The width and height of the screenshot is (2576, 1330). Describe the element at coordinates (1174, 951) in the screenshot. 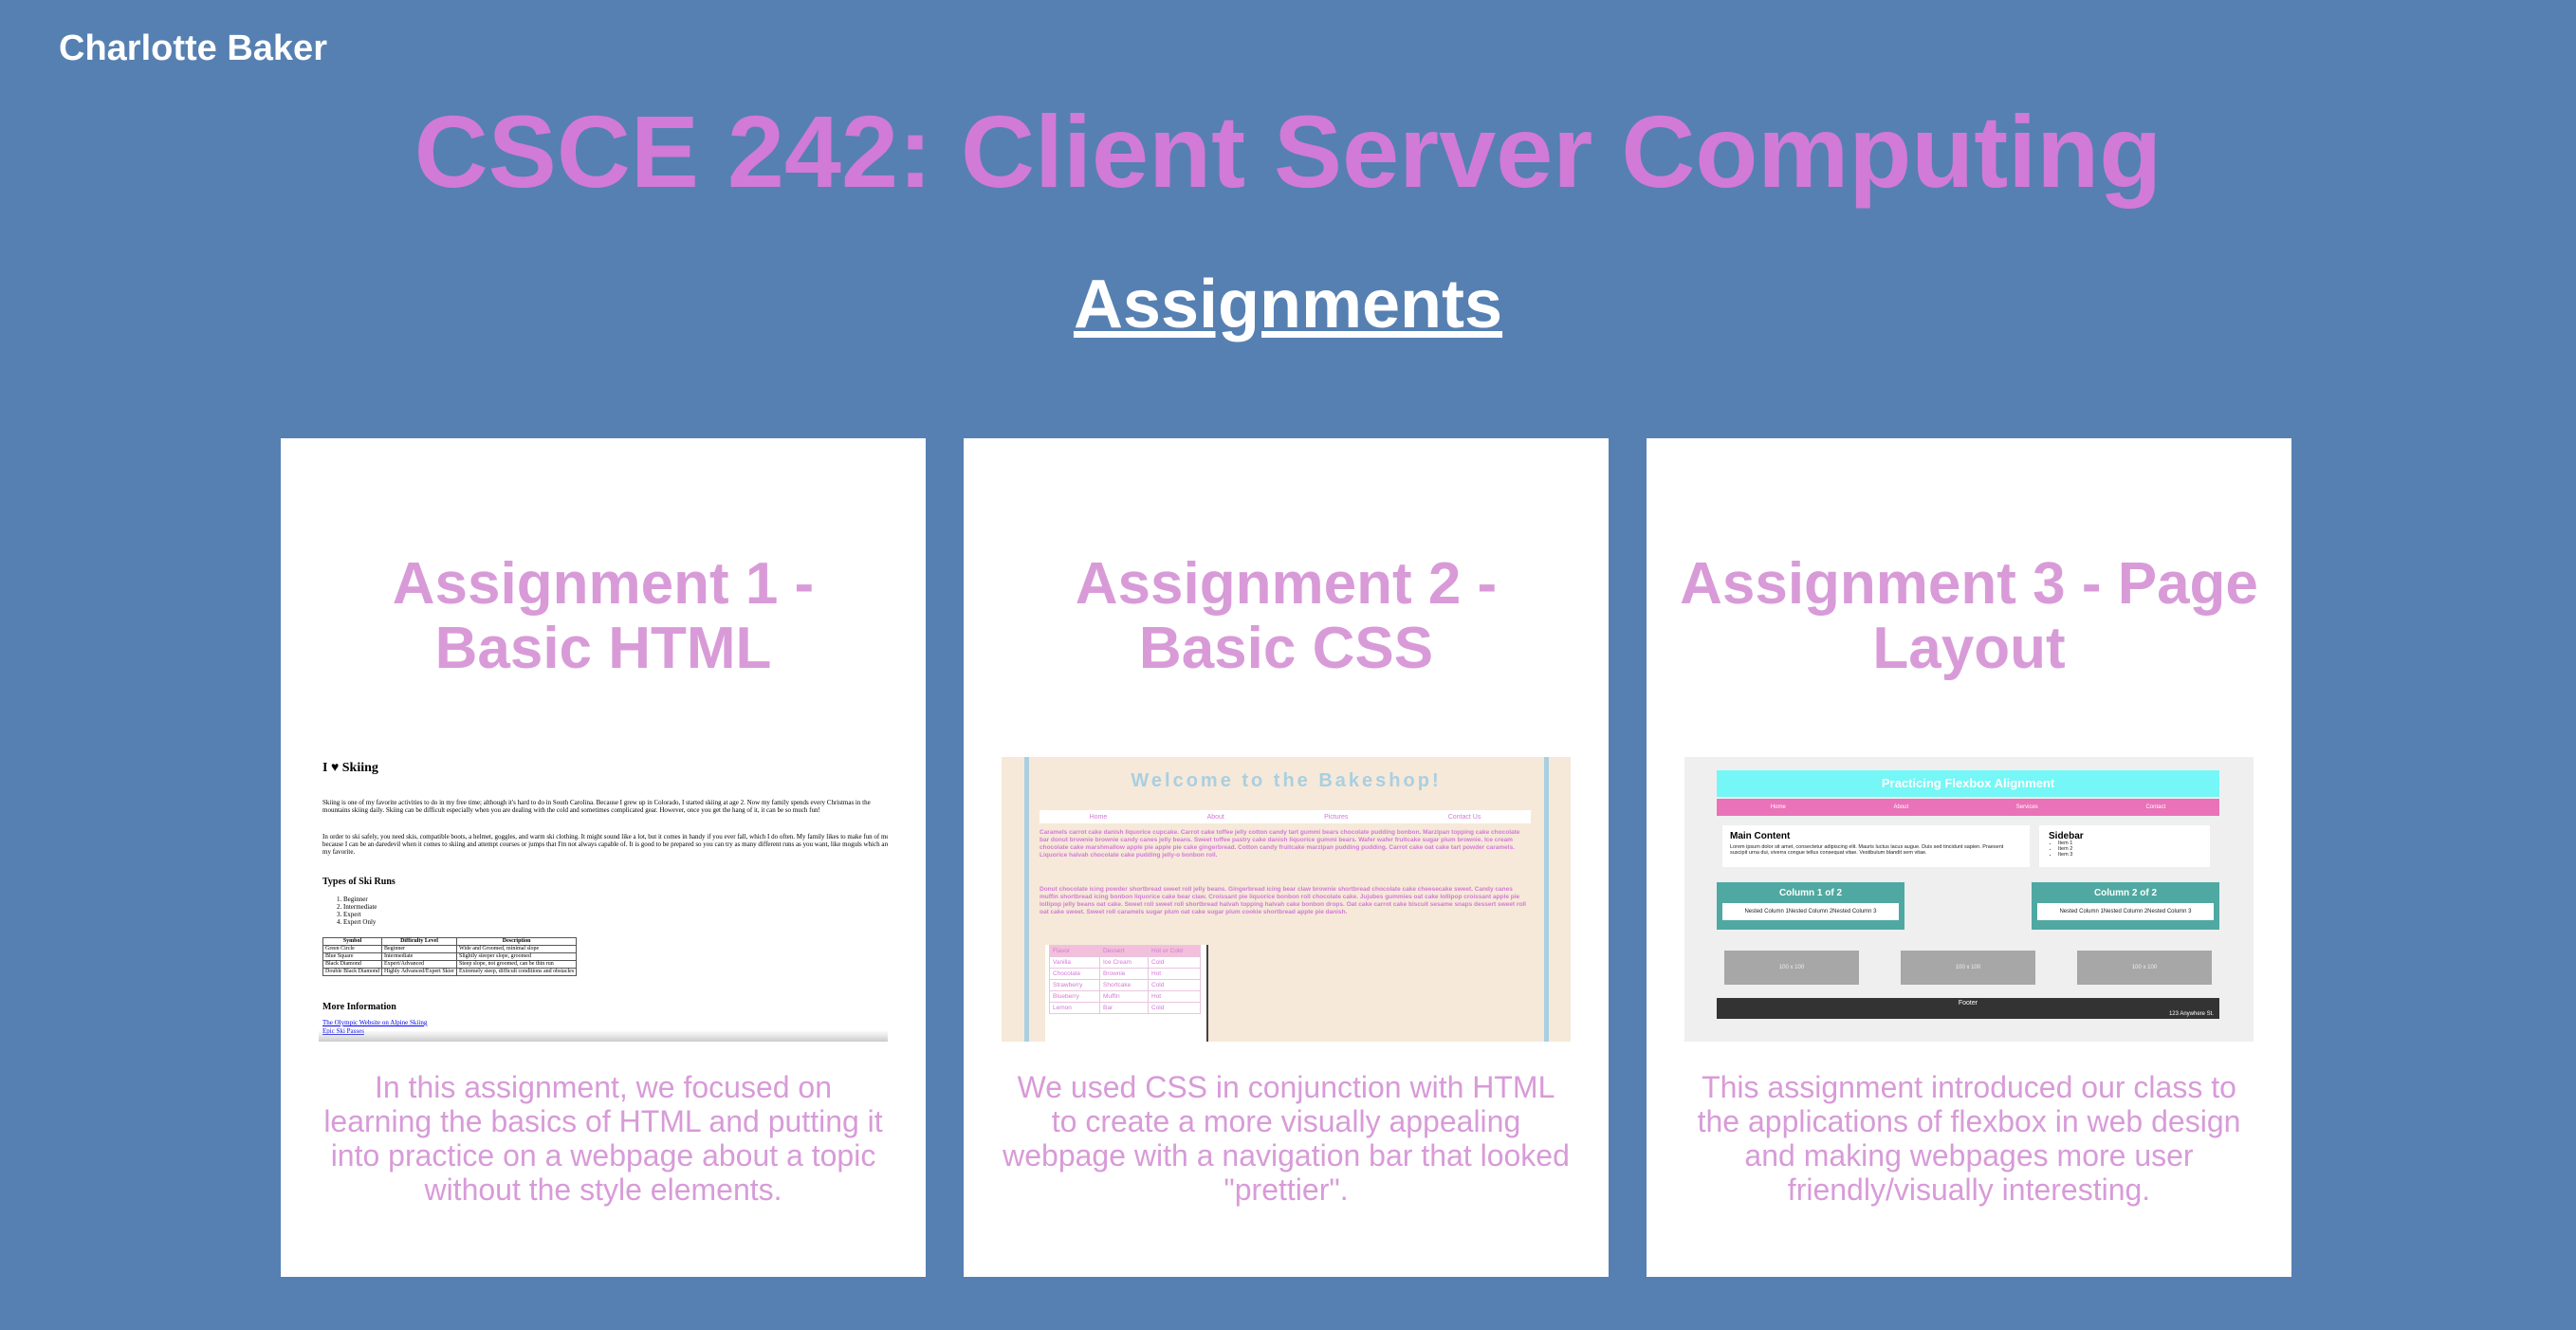

I see `table-header: Hot or Cold` at that location.